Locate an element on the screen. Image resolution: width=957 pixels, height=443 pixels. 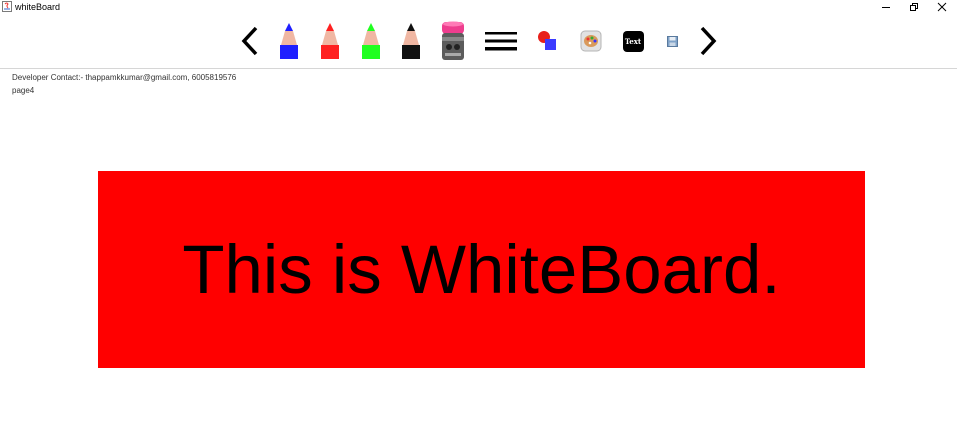
pencil-blue-button is located at coordinates (289, 41).